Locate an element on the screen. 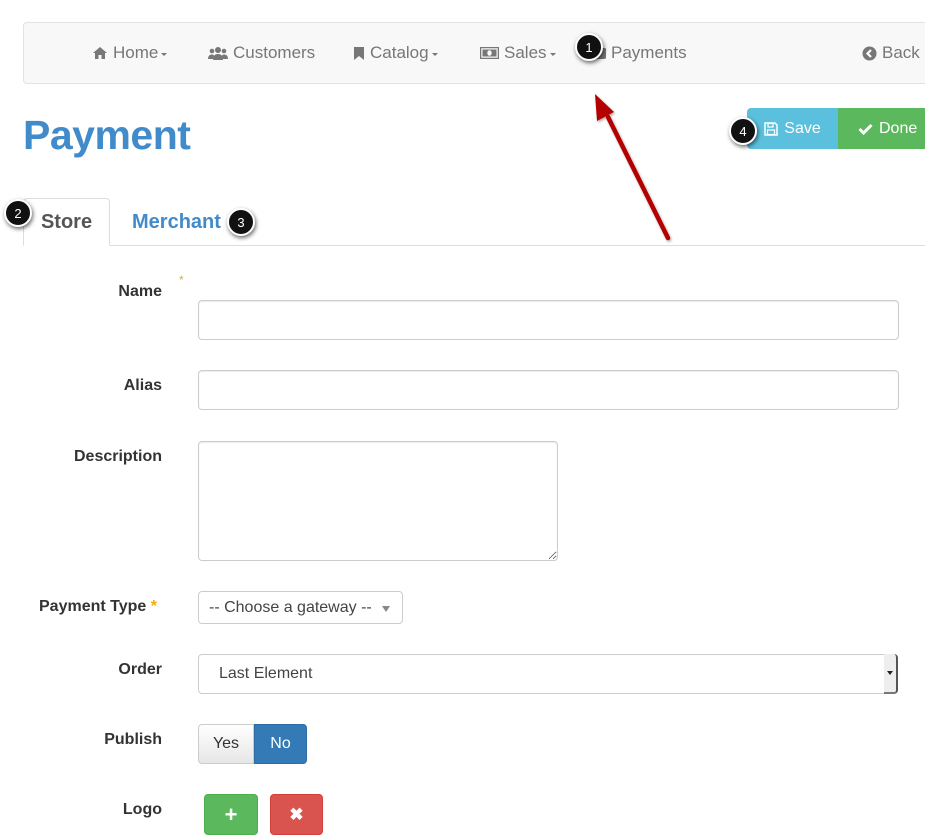 This screenshot has height=839, width=925. save-button: Save is located at coordinates (792, 128).